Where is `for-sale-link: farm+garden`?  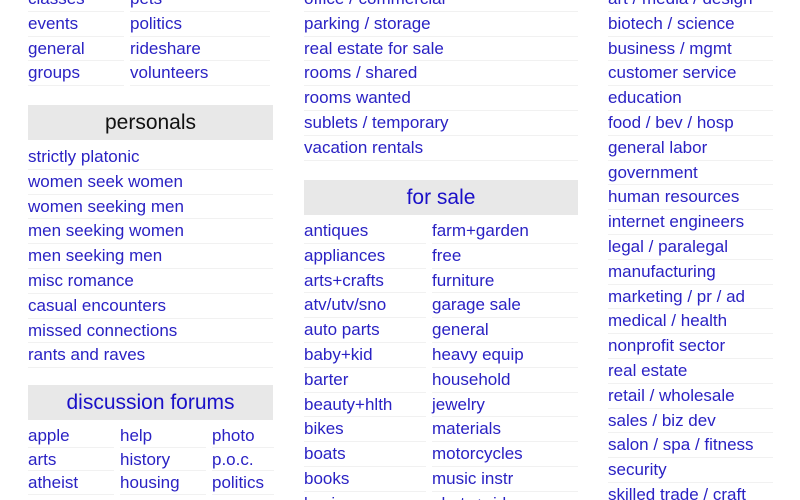 for-sale-link: farm+garden is located at coordinates (505, 231).